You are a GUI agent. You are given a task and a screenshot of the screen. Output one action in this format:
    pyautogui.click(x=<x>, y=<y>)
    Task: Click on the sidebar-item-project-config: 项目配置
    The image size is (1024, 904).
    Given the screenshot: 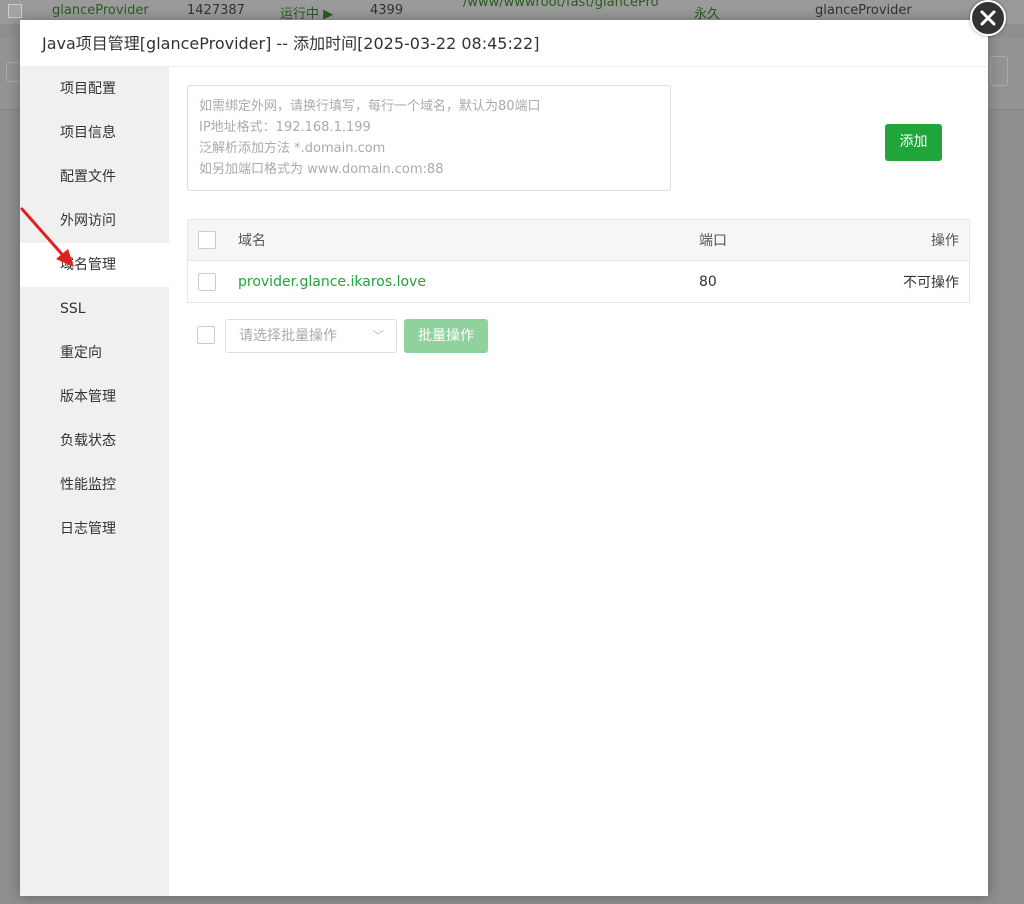 What is the action you would take?
    pyautogui.click(x=94, y=89)
    